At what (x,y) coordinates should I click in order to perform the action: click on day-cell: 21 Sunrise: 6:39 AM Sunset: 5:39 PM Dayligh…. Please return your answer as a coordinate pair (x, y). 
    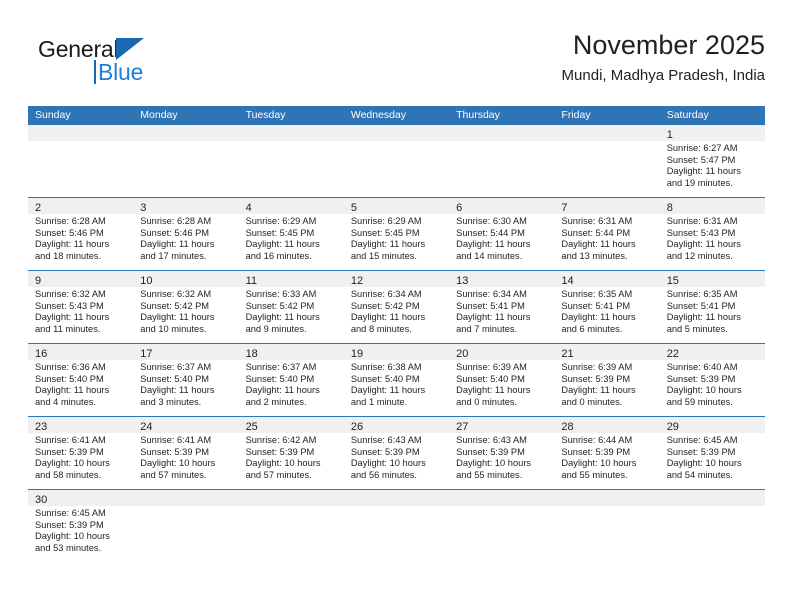
    Looking at the image, I should click on (607, 380).